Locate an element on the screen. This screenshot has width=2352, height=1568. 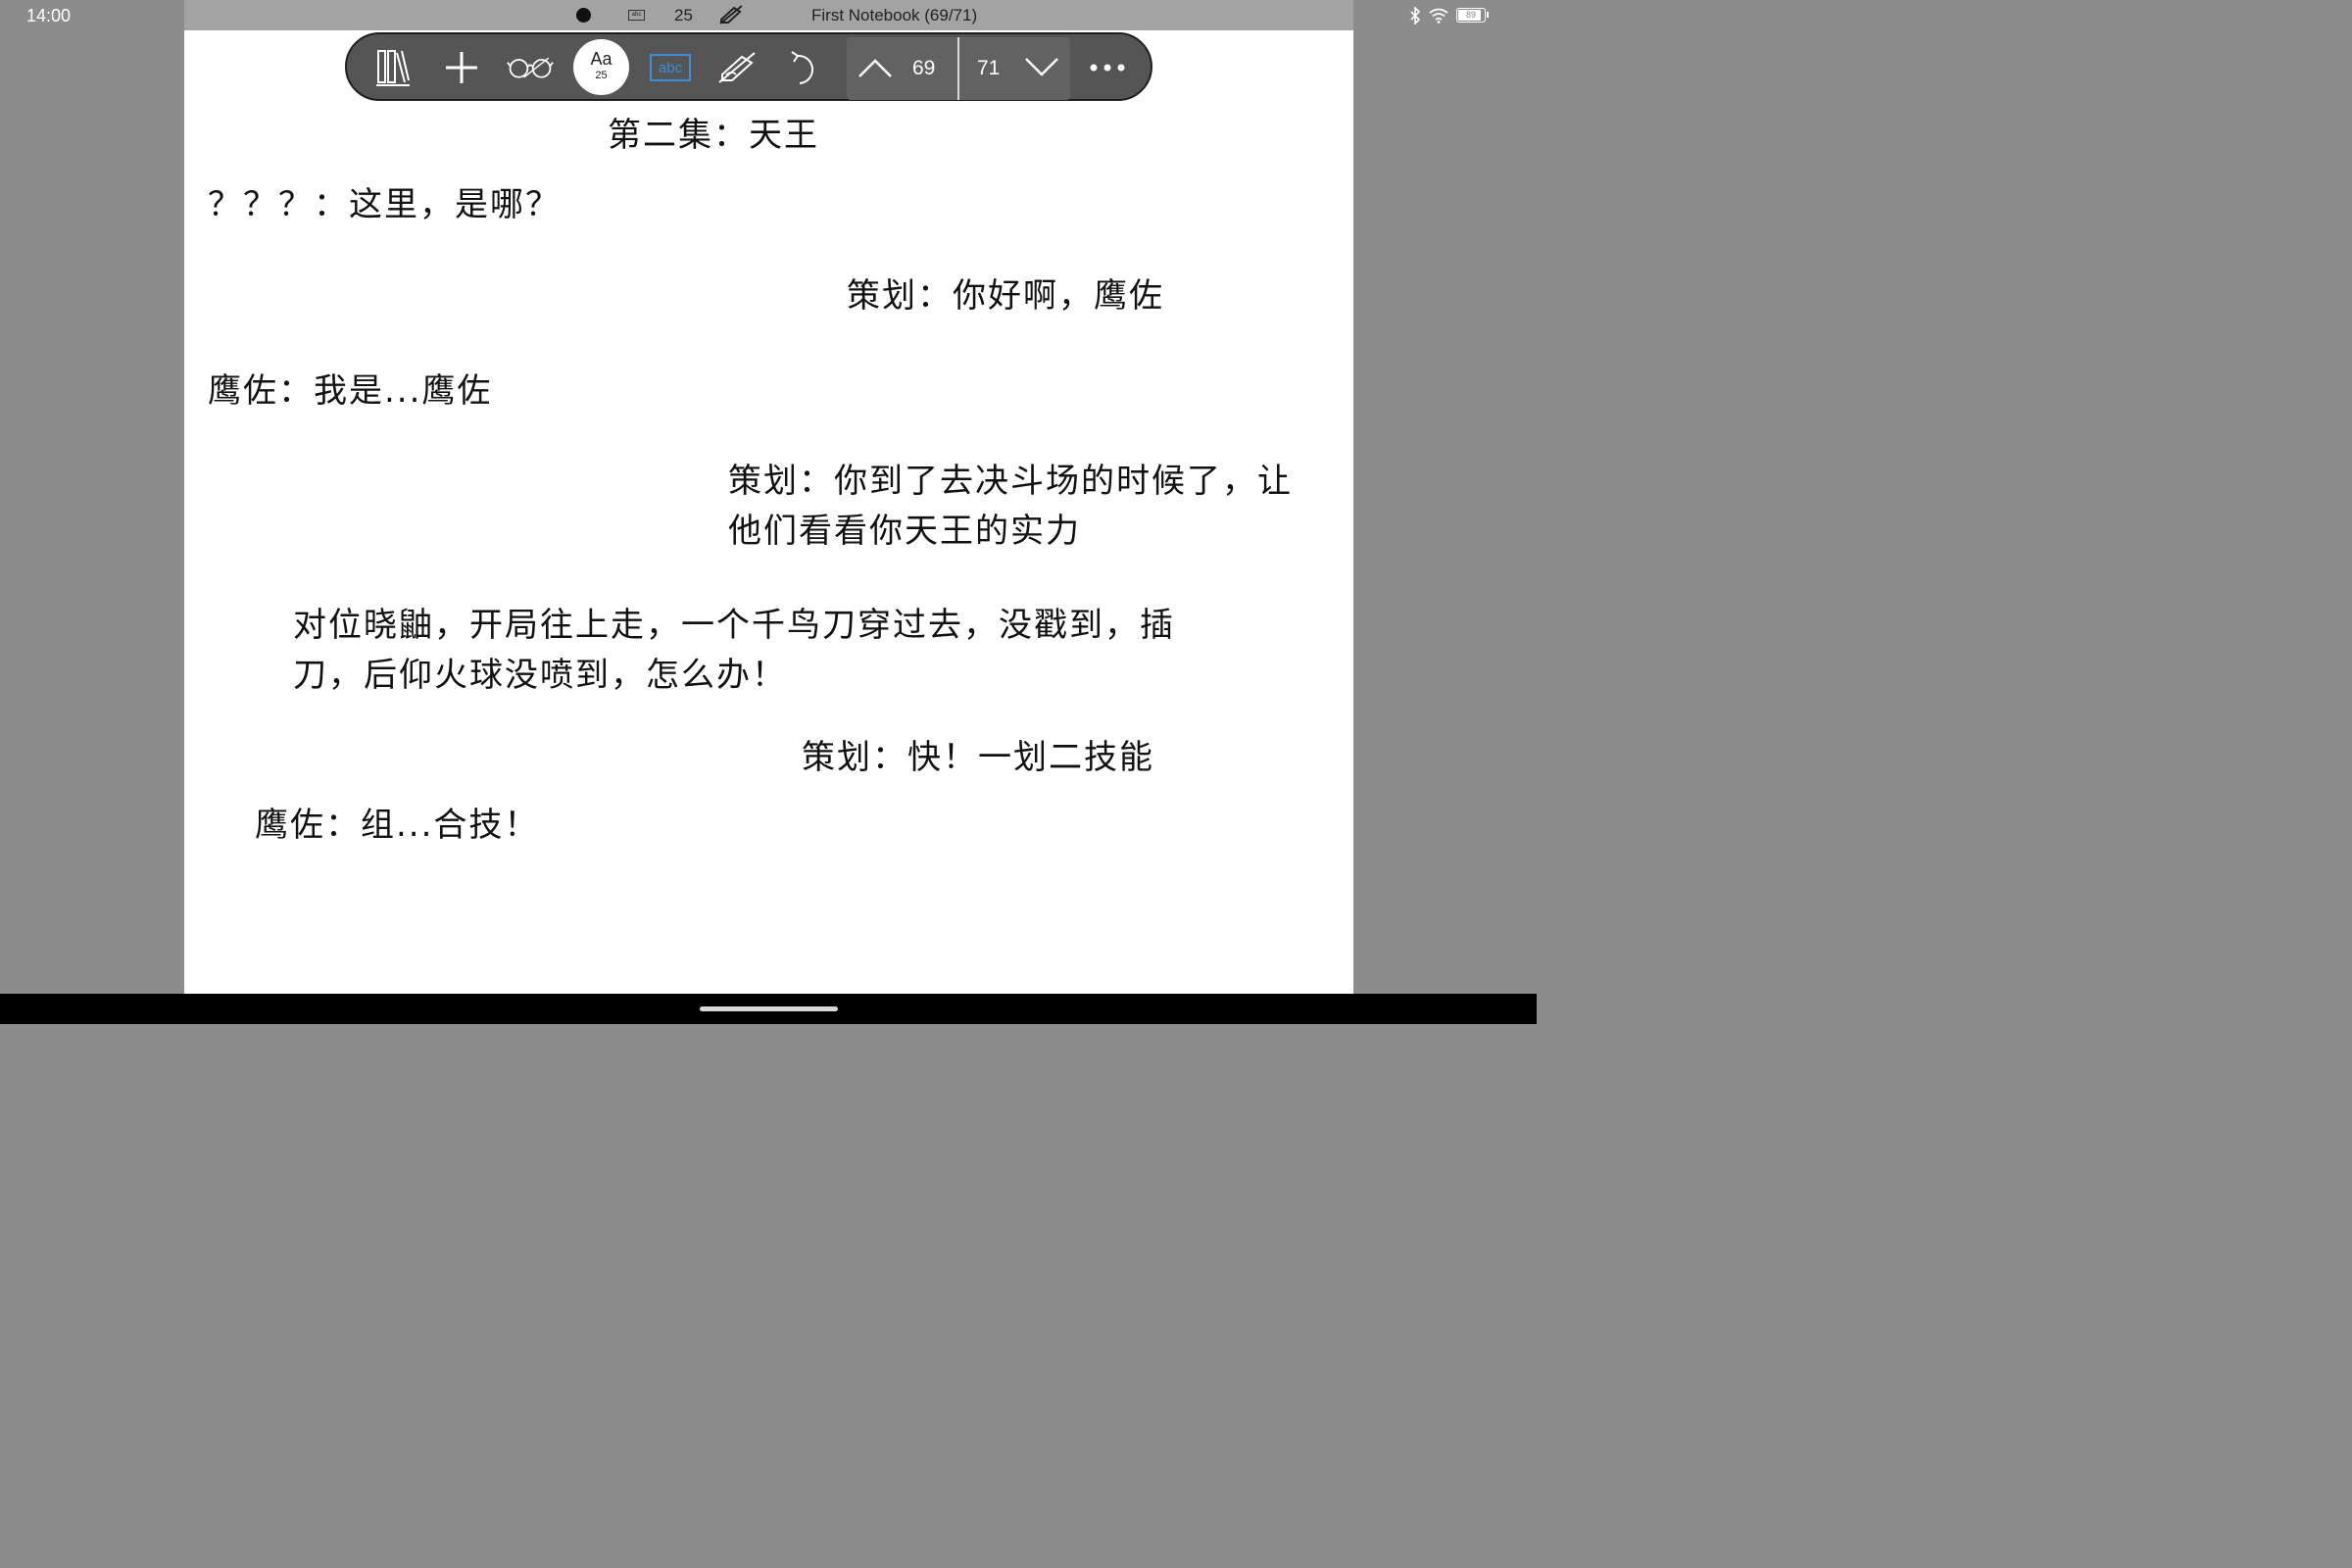
status-center: abc 25 First Notebook (69/71) is located at coordinates (768, 15).